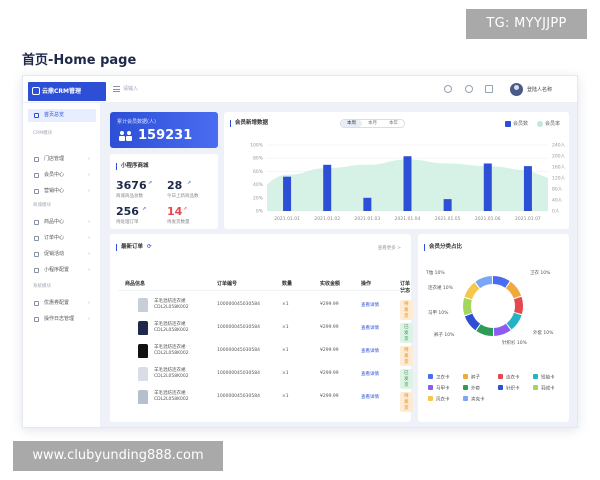 This screenshot has width=600, height=480. What do you see at coordinates (116, 89) in the screenshot?
I see `menu-toggle-icon` at bounding box center [116, 89].